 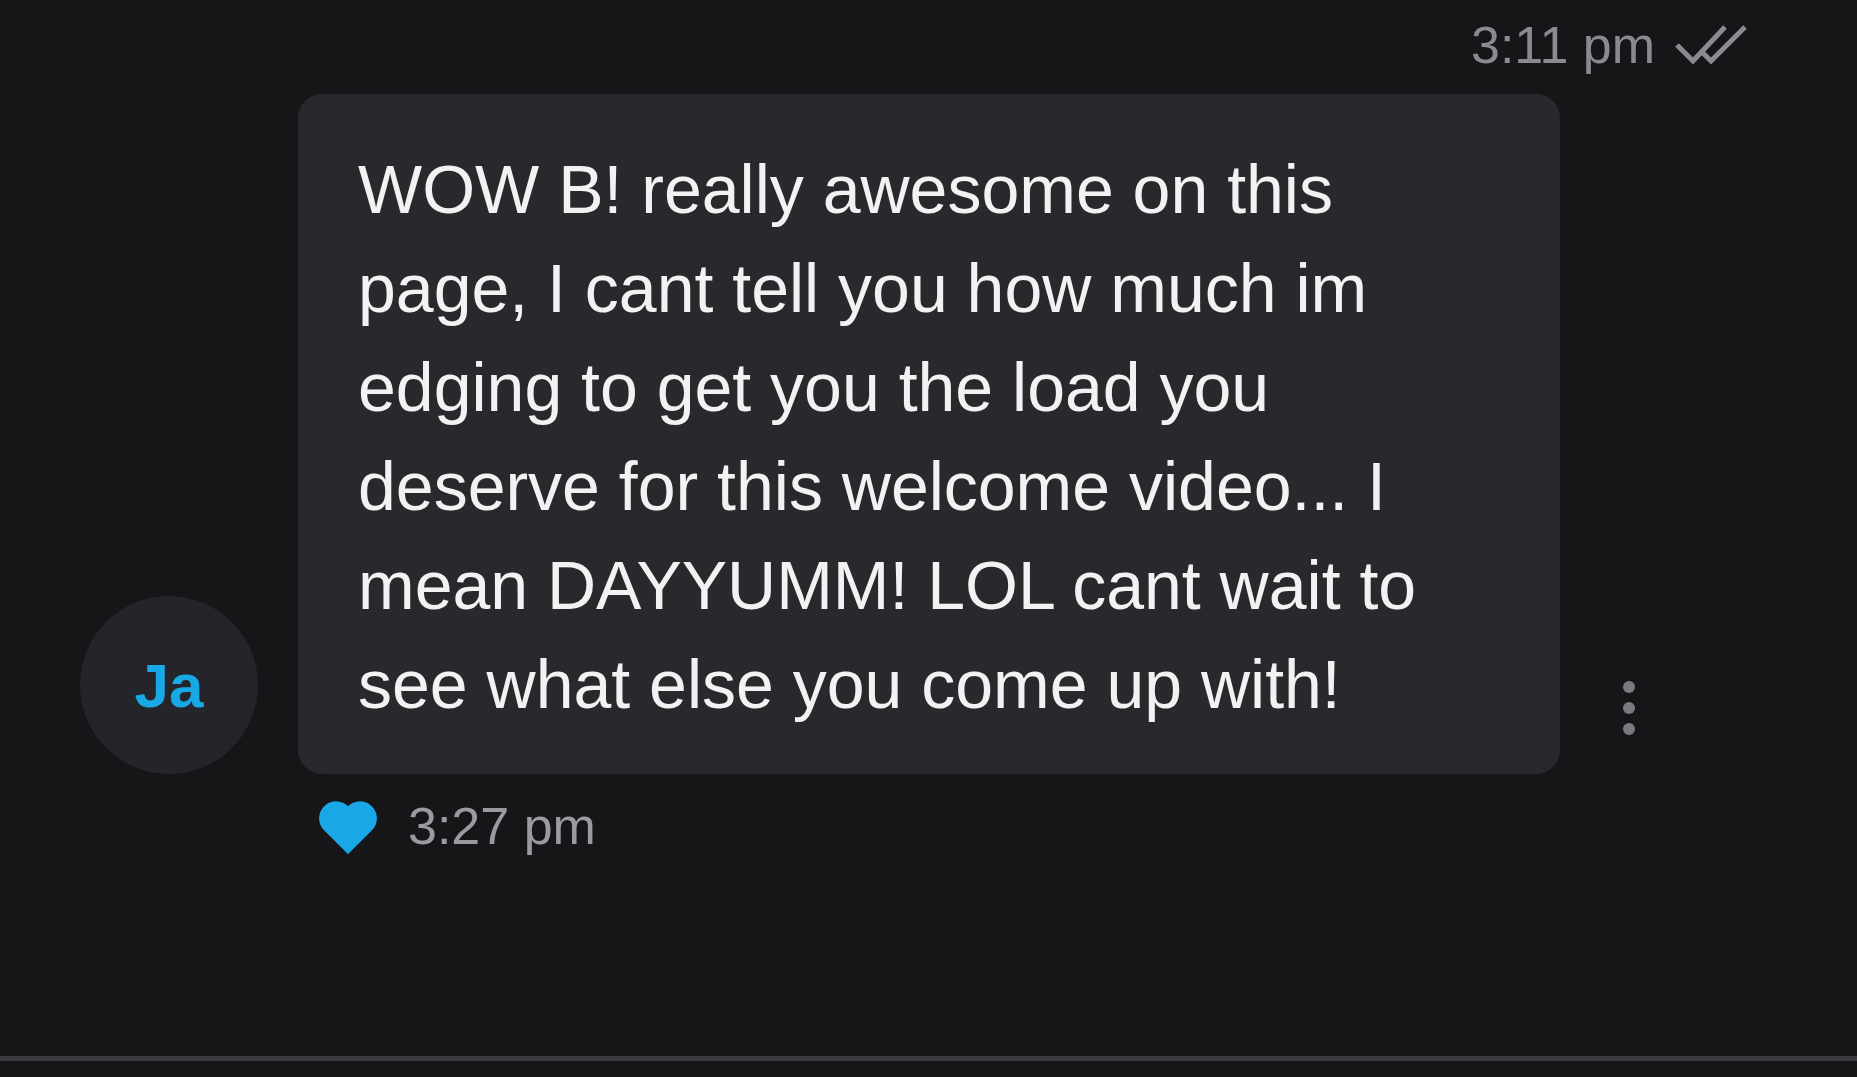 I want to click on message-time: 3:27 pm, so click(x=502, y=826).